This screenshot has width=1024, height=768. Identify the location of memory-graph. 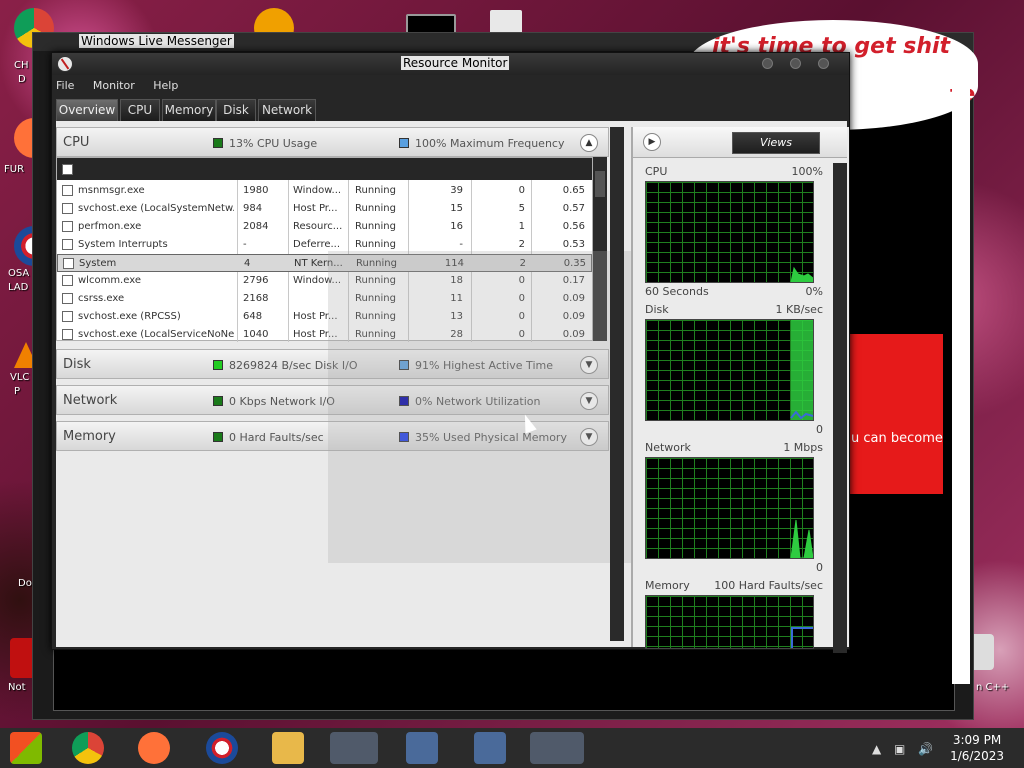
(729, 622).